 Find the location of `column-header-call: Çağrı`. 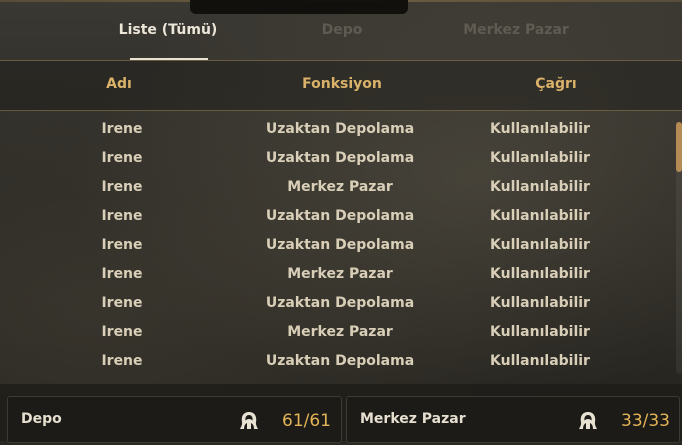

column-header-call: Çağrı is located at coordinates (556, 84).